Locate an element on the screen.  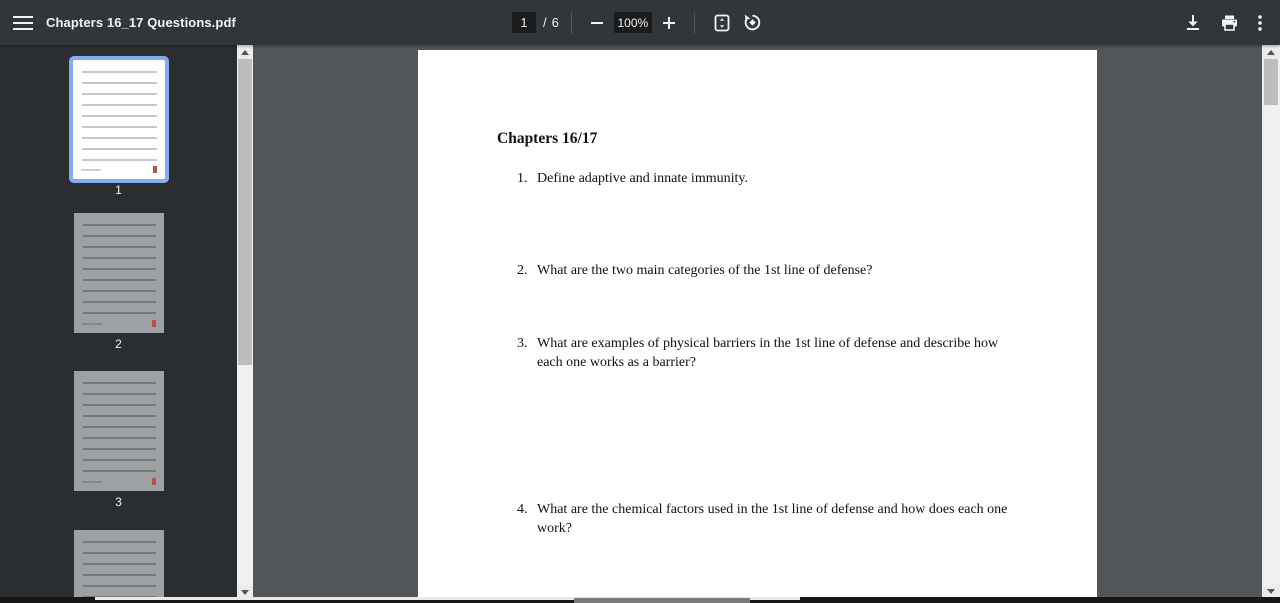
toolbar: Chapters 16_17 Questions.pdf / 6 is located at coordinates (640, 22).